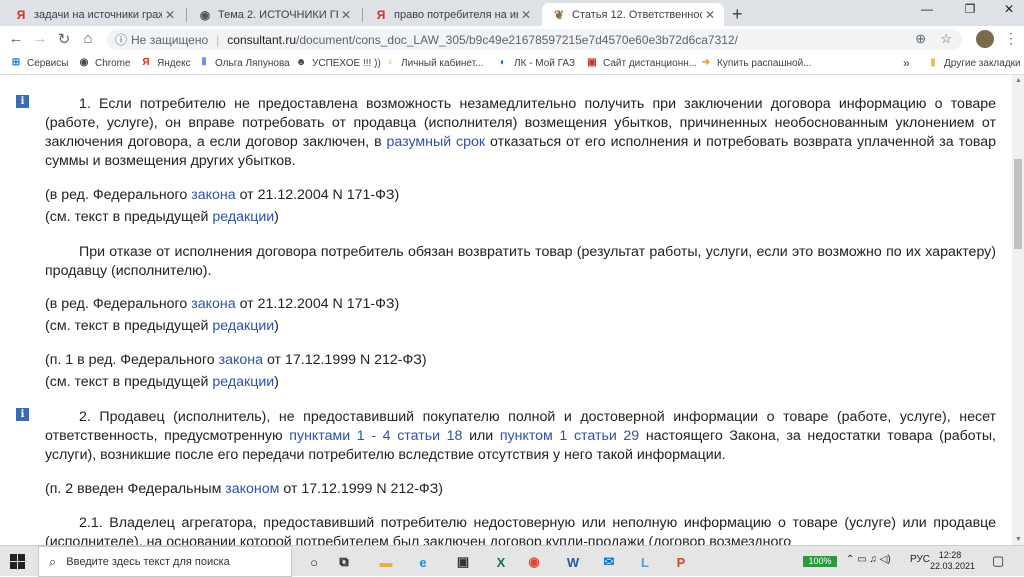  Describe the element at coordinates (1009, 9) in the screenshot. I see `close-window-button: ✕` at that location.